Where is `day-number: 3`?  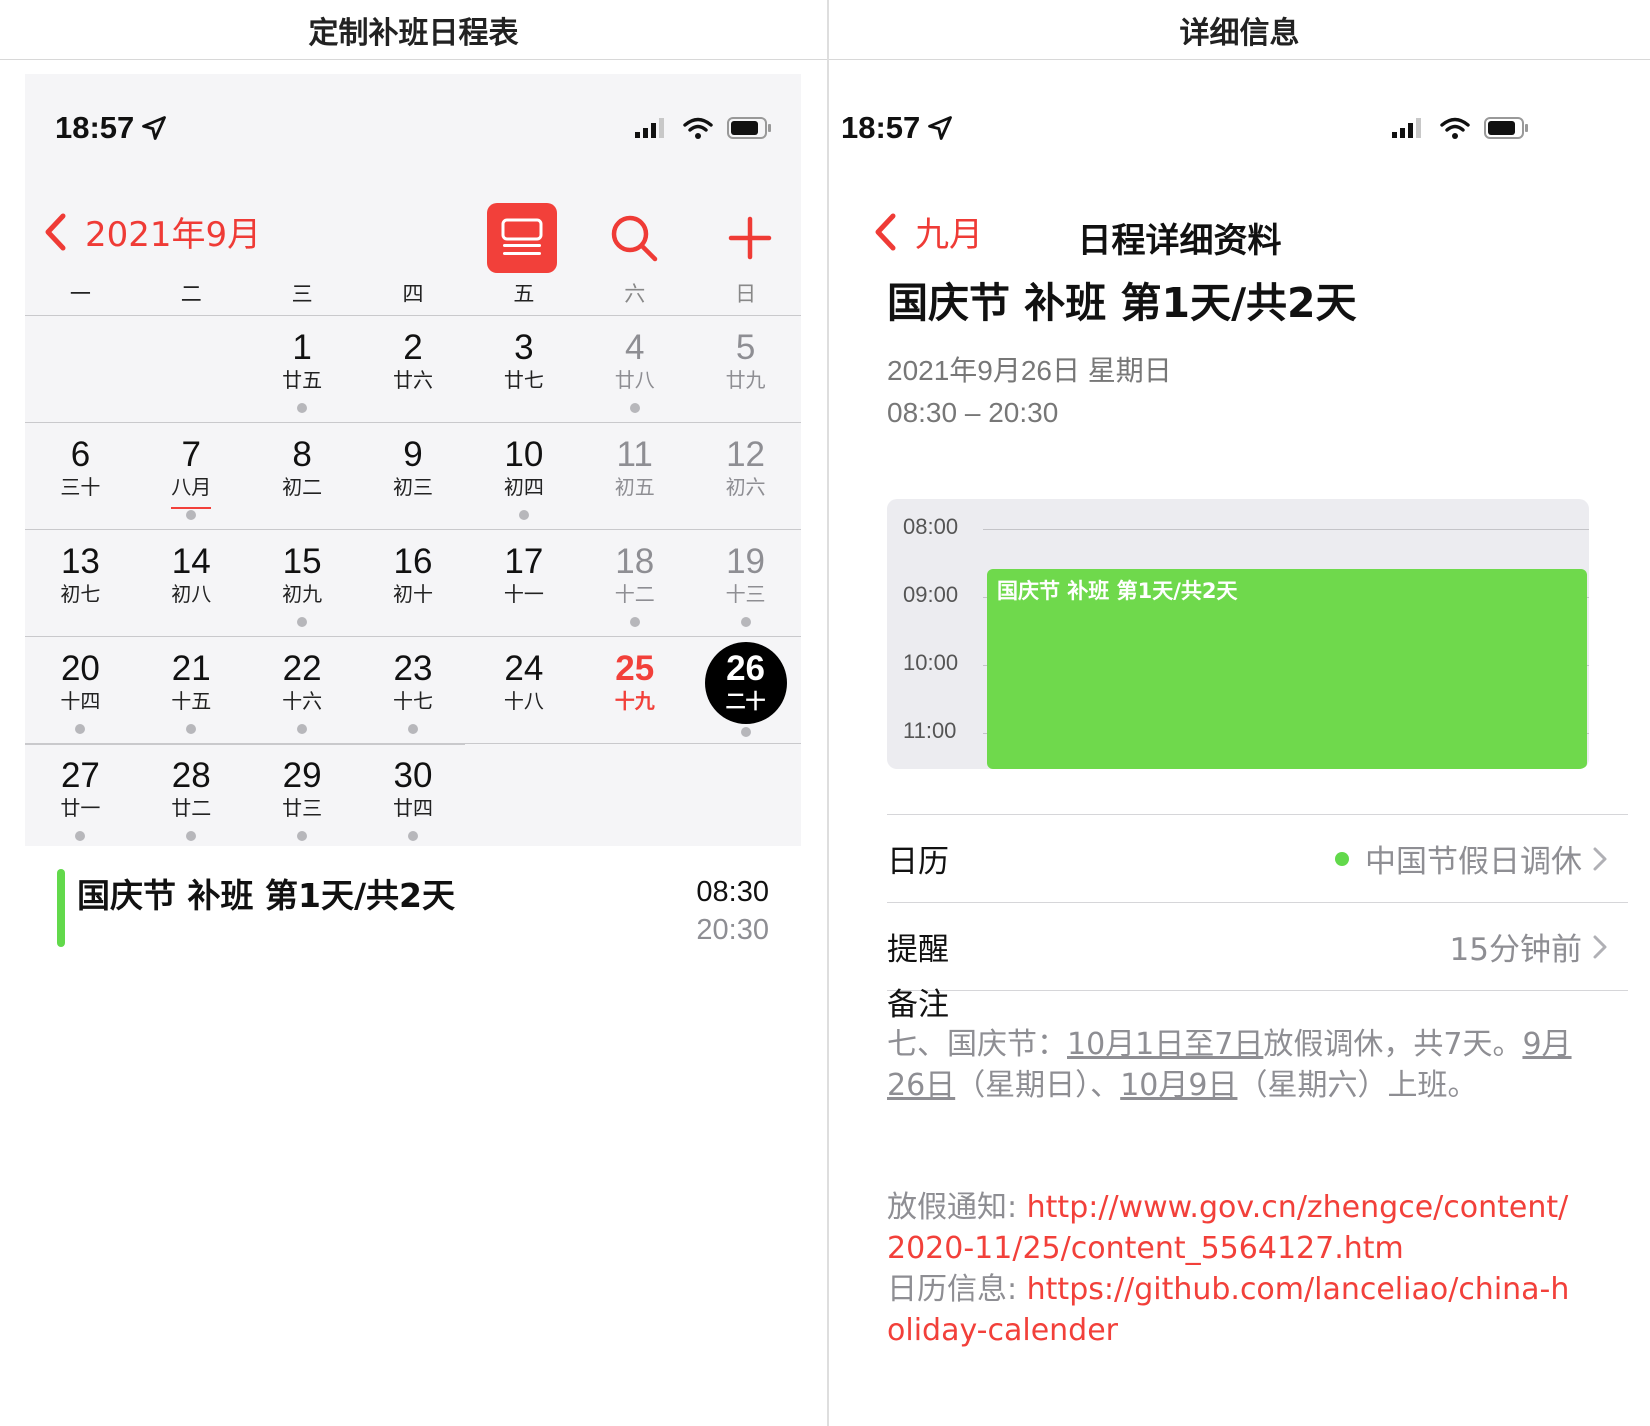 day-number: 3 is located at coordinates (524, 347).